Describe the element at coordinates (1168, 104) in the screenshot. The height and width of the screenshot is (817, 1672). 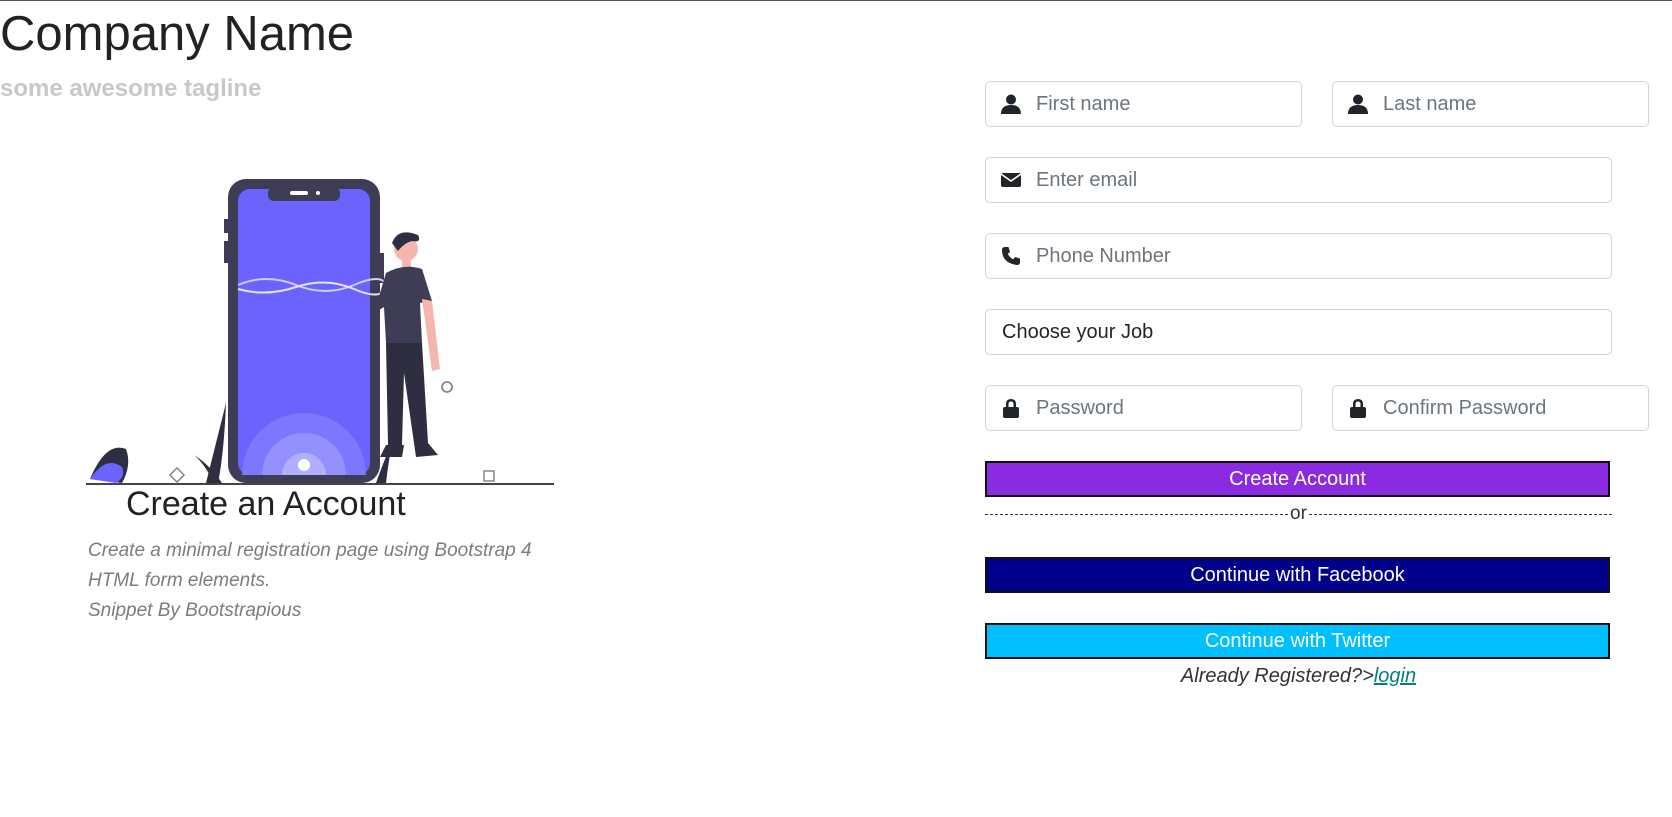
I see `first-name-input` at that location.